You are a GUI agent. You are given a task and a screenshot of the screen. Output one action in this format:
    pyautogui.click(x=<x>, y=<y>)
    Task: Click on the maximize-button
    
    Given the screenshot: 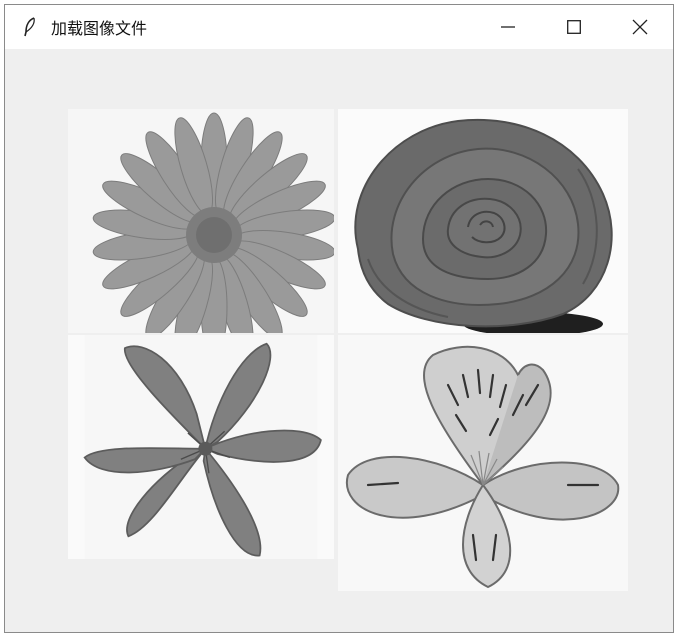 What is the action you would take?
    pyautogui.click(x=574, y=27)
    